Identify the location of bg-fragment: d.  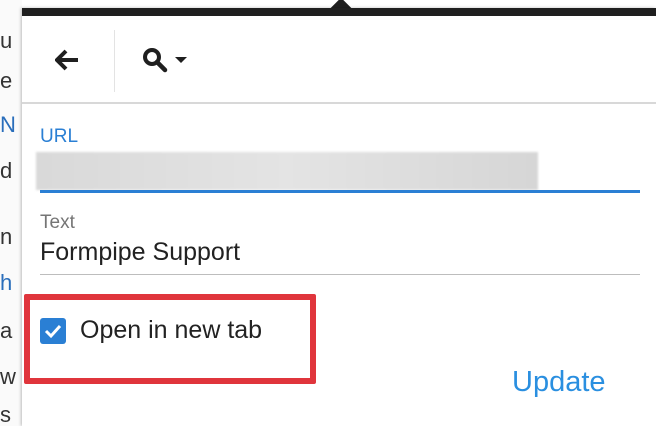
(6, 170).